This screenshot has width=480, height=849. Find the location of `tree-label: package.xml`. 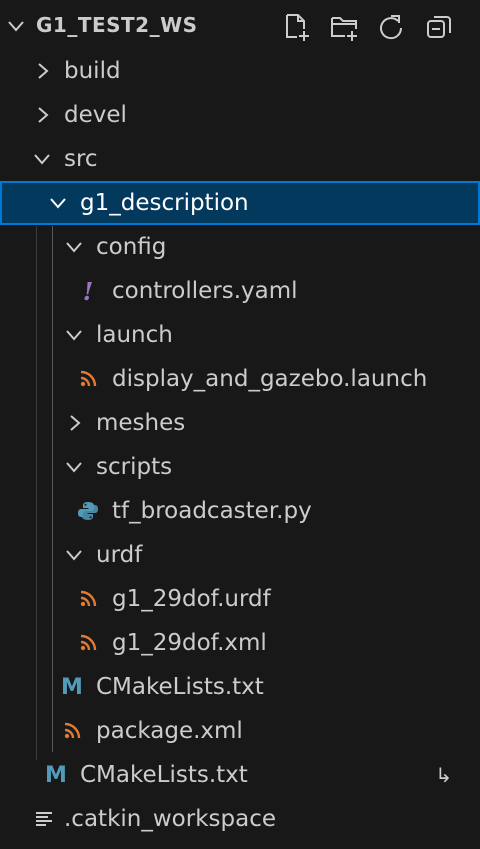

tree-label: package.xml is located at coordinates (169, 731).